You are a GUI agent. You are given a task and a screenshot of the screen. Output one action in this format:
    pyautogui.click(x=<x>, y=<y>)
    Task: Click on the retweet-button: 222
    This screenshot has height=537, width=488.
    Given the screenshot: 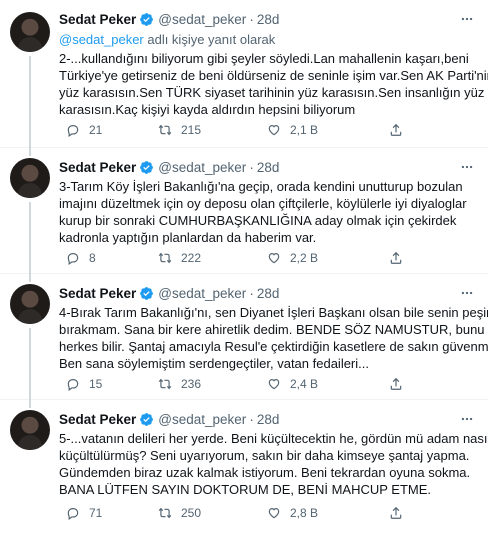 What is the action you would take?
    pyautogui.click(x=179, y=258)
    